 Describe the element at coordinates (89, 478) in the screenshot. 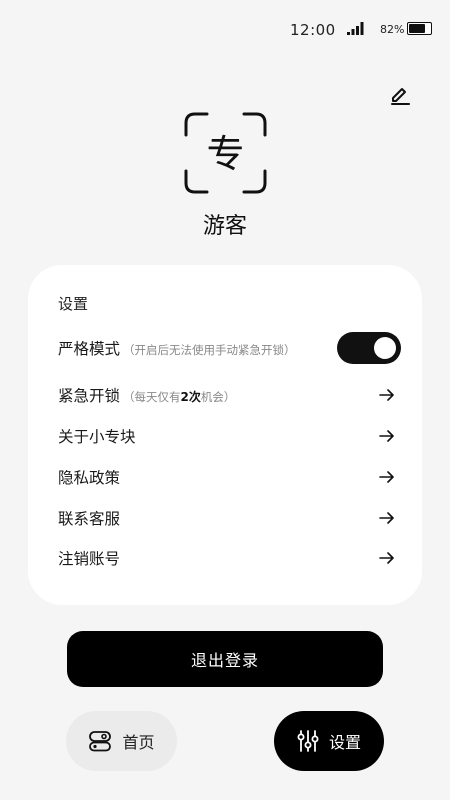

I see `privacy-label: 隐私政策` at that location.